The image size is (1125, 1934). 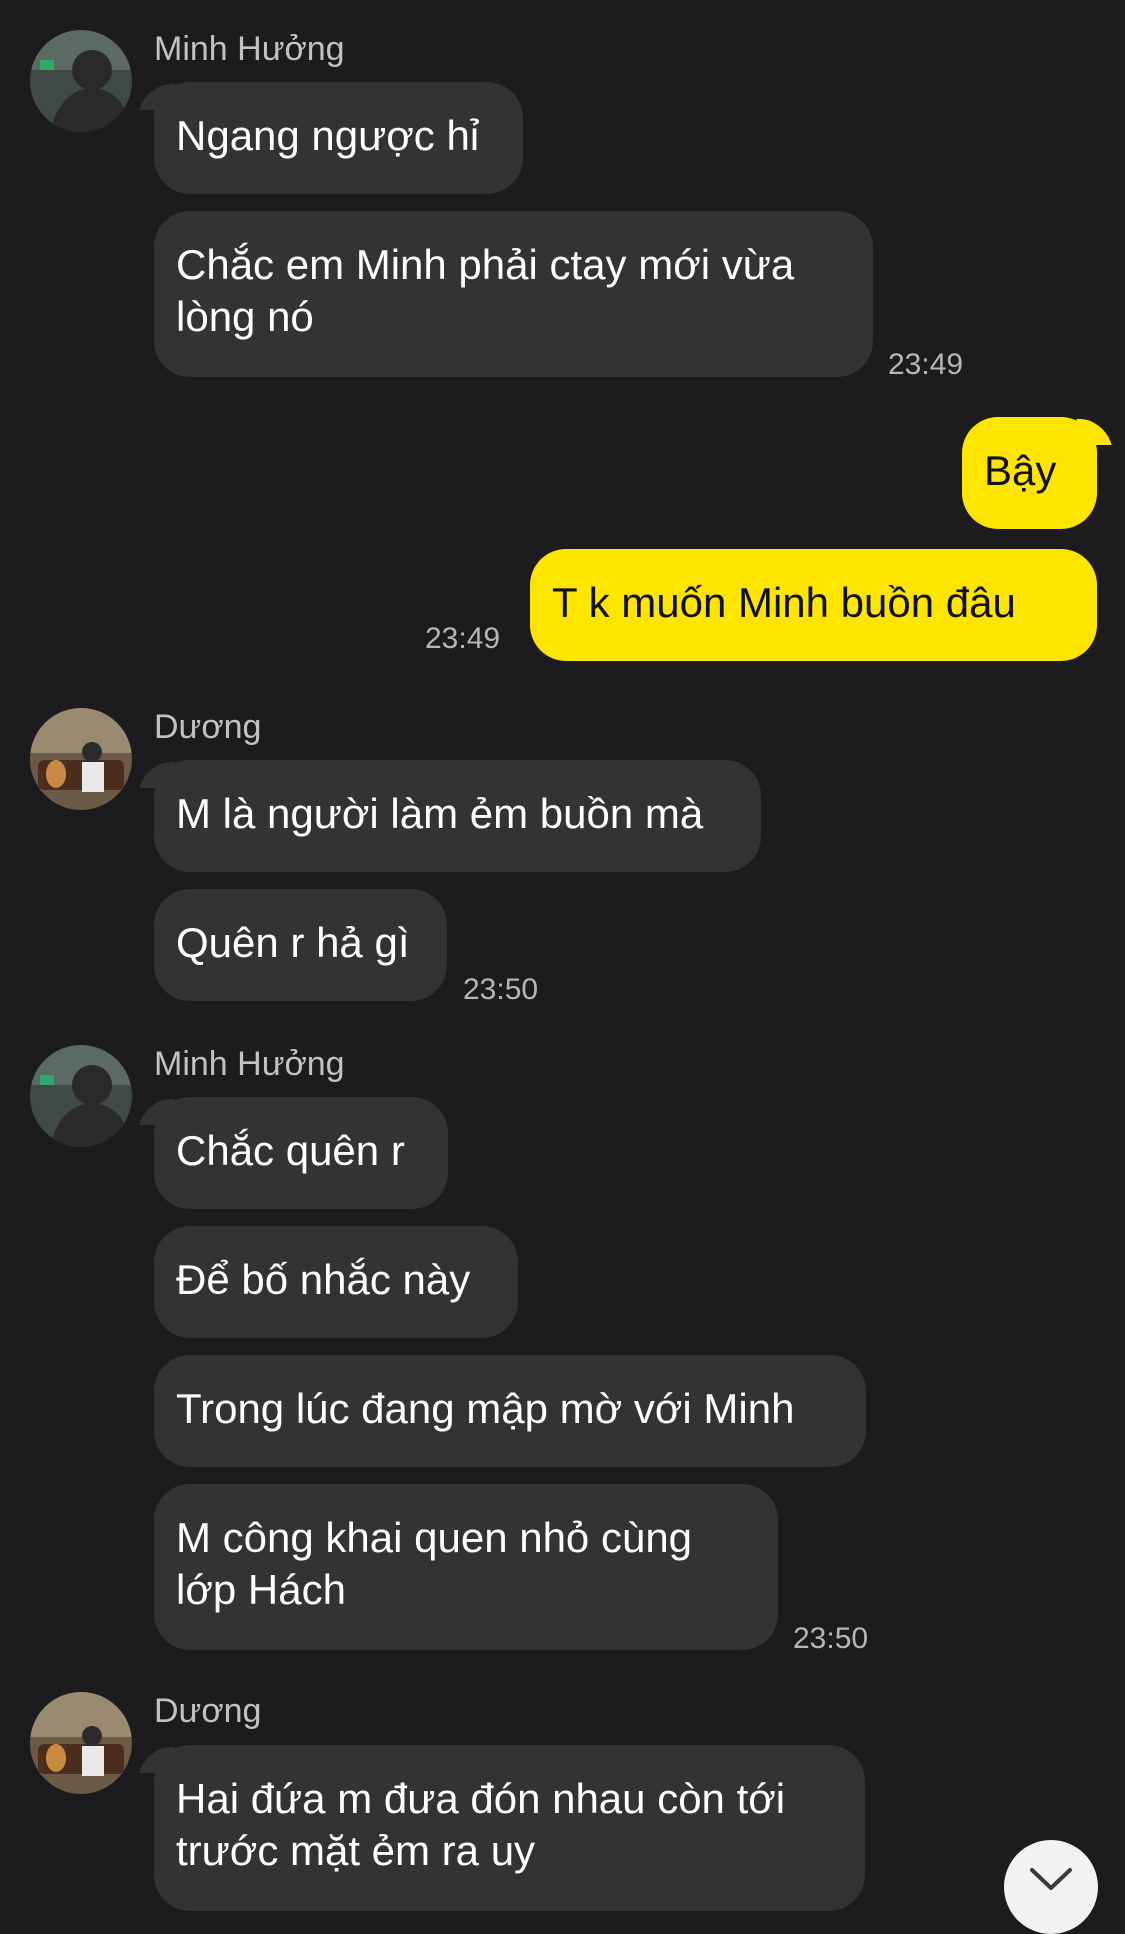 What do you see at coordinates (813, 605) in the screenshot?
I see `message-bubble-outgoing: T k muốn Minh buồn đâu` at bounding box center [813, 605].